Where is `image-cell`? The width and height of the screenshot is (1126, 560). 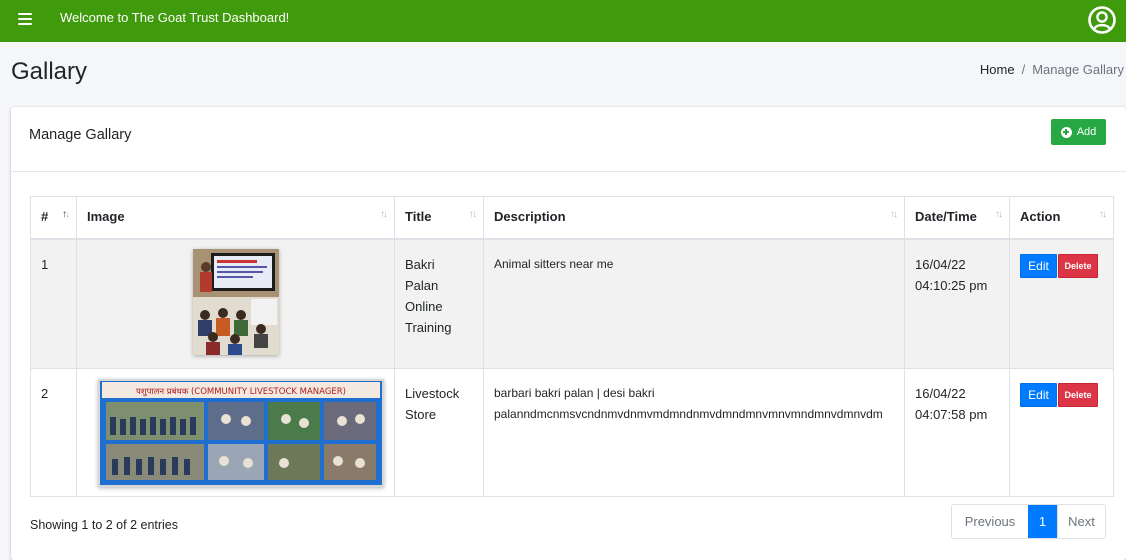
image-cell is located at coordinates (235, 303).